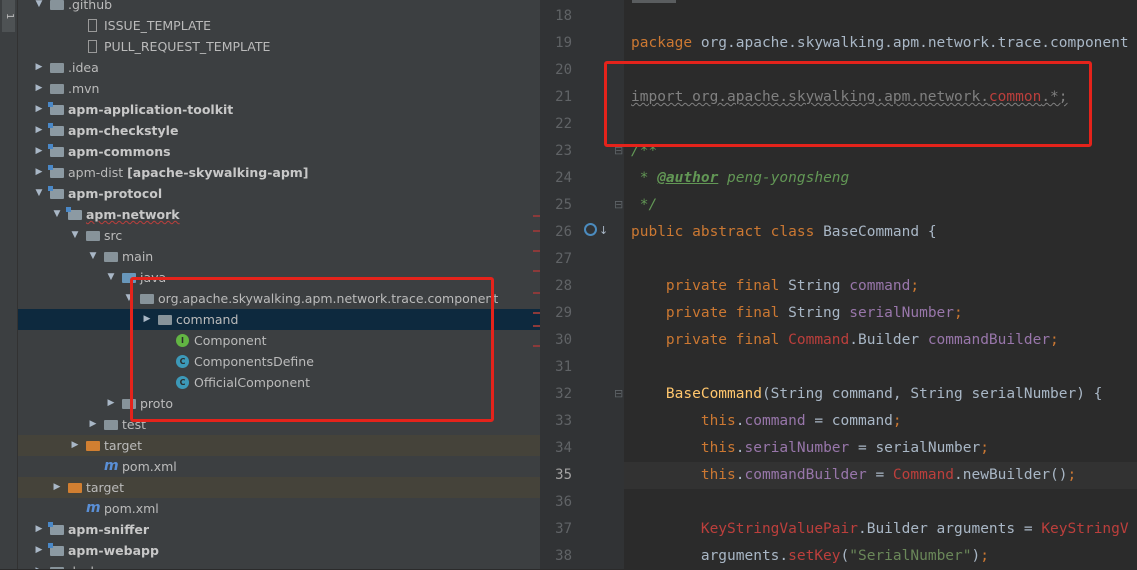  What do you see at coordinates (279, 67) in the screenshot?
I see `tree-item: ▶ .idea` at bounding box center [279, 67].